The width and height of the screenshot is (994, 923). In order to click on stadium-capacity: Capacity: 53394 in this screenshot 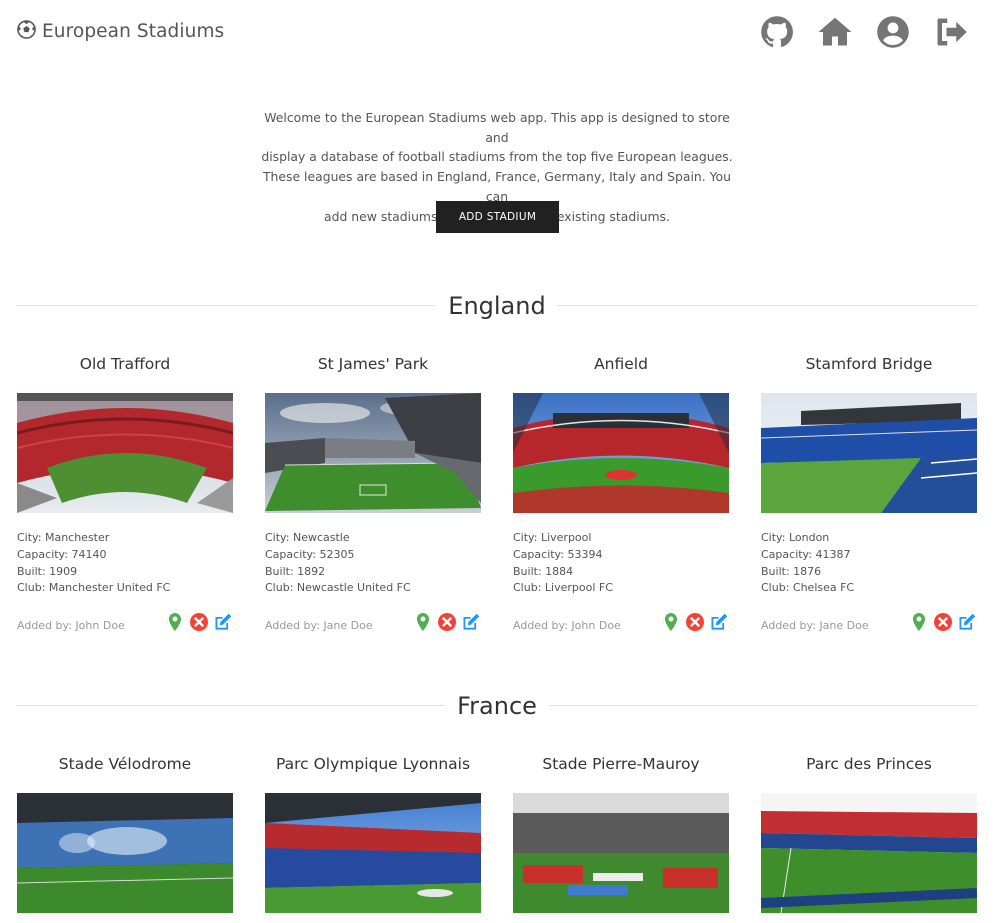, I will do `click(558, 554)`.